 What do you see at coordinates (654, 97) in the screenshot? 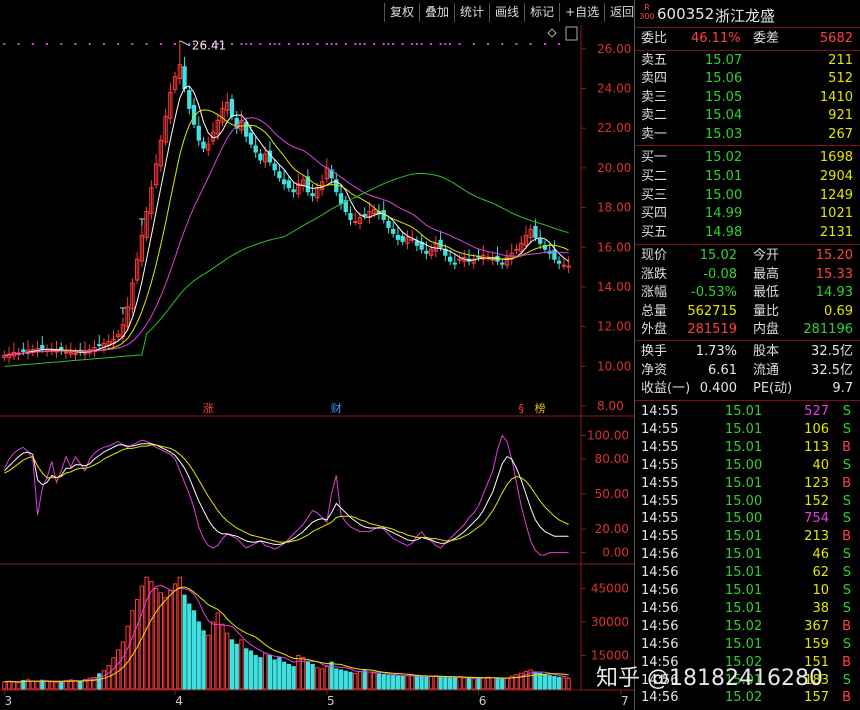
I see `ask-label: 卖三` at bounding box center [654, 97].